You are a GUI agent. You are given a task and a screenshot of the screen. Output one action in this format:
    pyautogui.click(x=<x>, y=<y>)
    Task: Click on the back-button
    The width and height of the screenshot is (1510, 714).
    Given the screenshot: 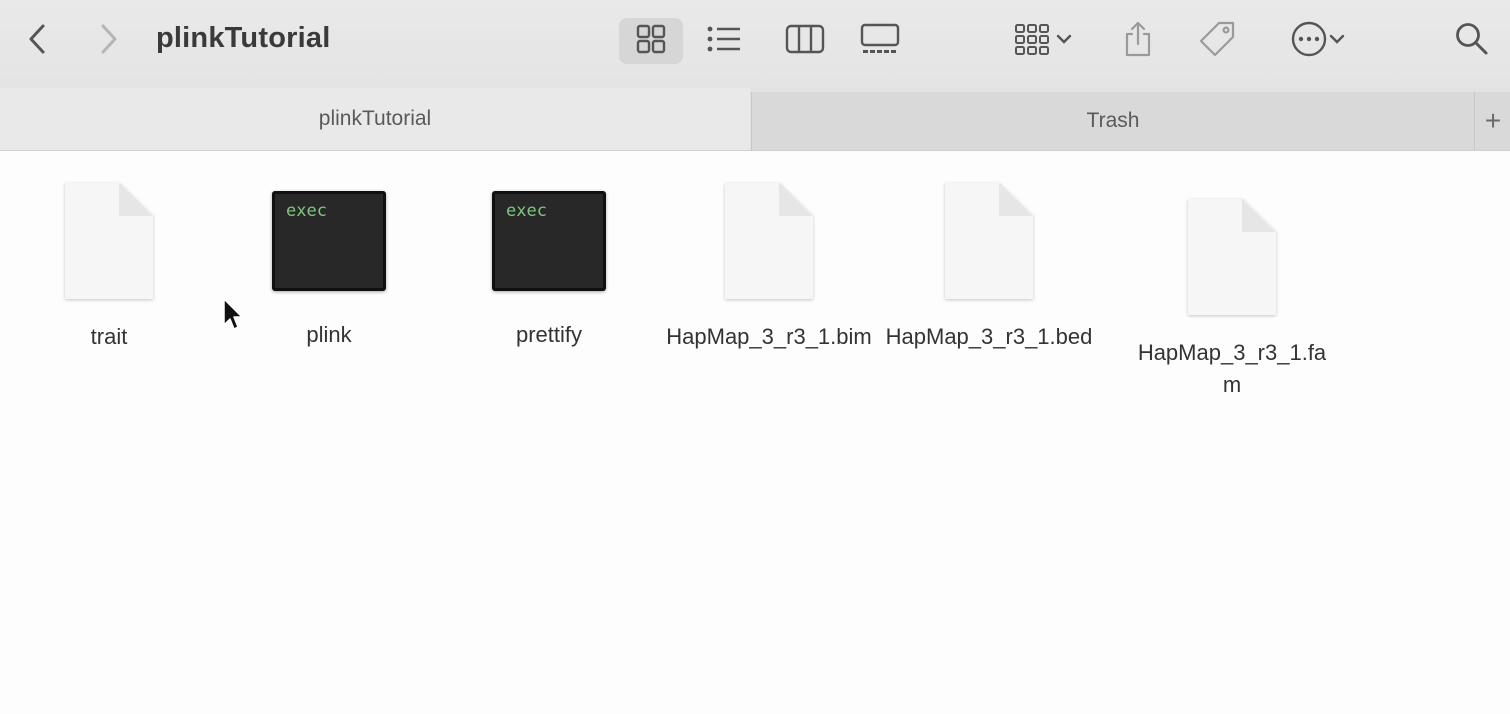 What is the action you would take?
    pyautogui.click(x=37, y=39)
    